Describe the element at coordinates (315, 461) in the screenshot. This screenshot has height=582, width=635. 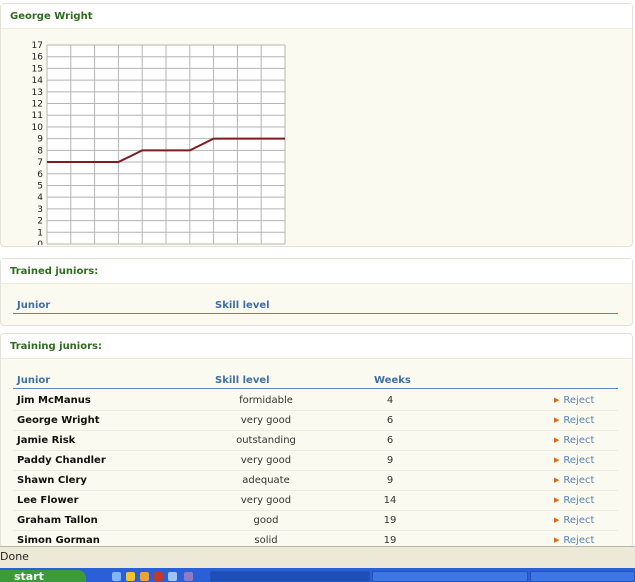
I see `table-row: Paddy Chandler very good 9 ▶ Reject` at that location.